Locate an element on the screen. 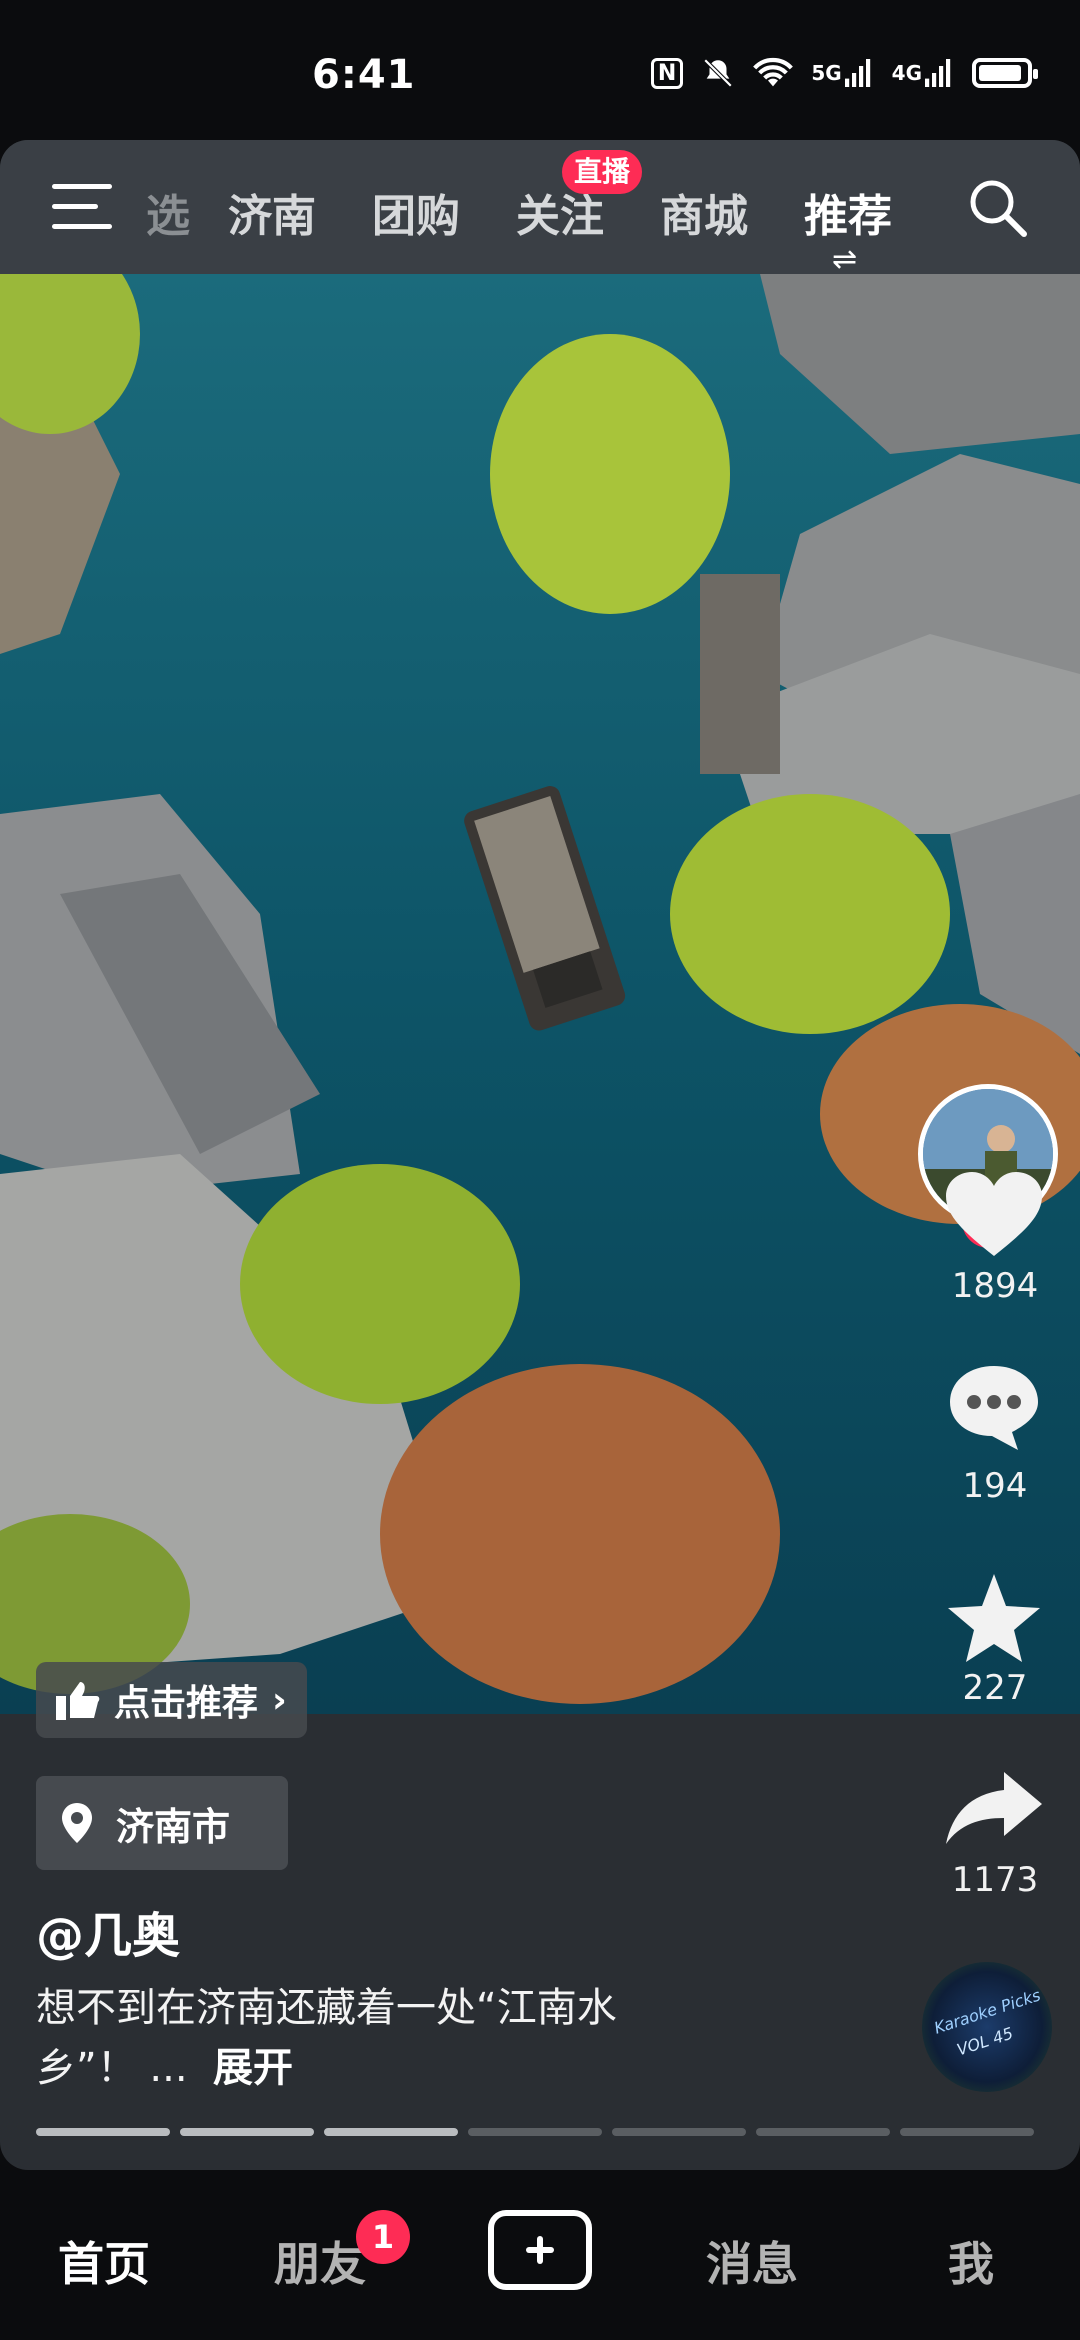 The image size is (1080, 2340). music-disc: Karaoke Picks VOL 45 is located at coordinates (987, 2027).